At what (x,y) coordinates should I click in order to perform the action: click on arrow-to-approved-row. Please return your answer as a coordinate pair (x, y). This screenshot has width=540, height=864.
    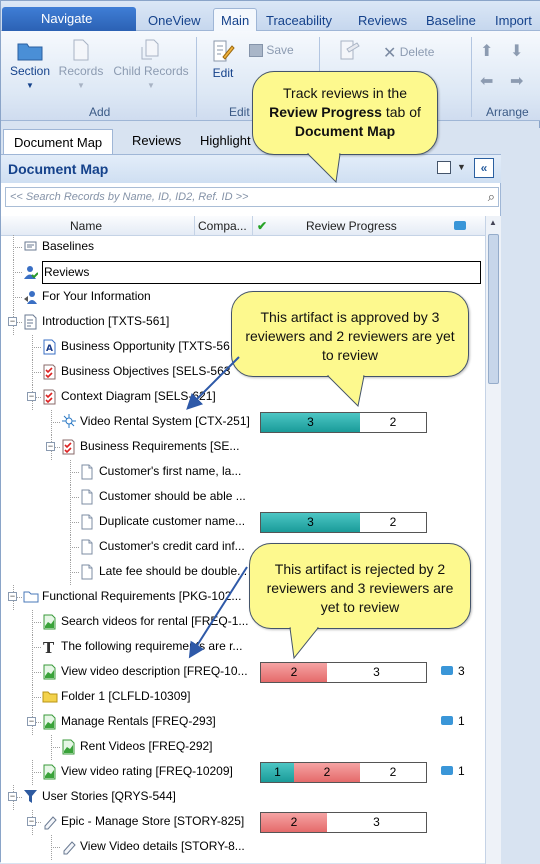
    Looking at the image, I should click on (213, 383).